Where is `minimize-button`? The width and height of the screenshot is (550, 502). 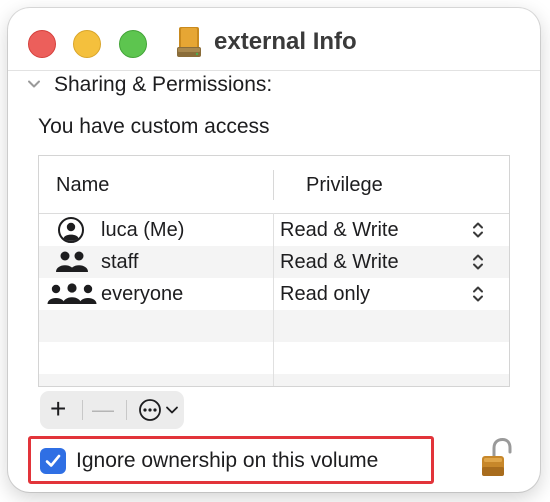 minimize-button is located at coordinates (87, 44).